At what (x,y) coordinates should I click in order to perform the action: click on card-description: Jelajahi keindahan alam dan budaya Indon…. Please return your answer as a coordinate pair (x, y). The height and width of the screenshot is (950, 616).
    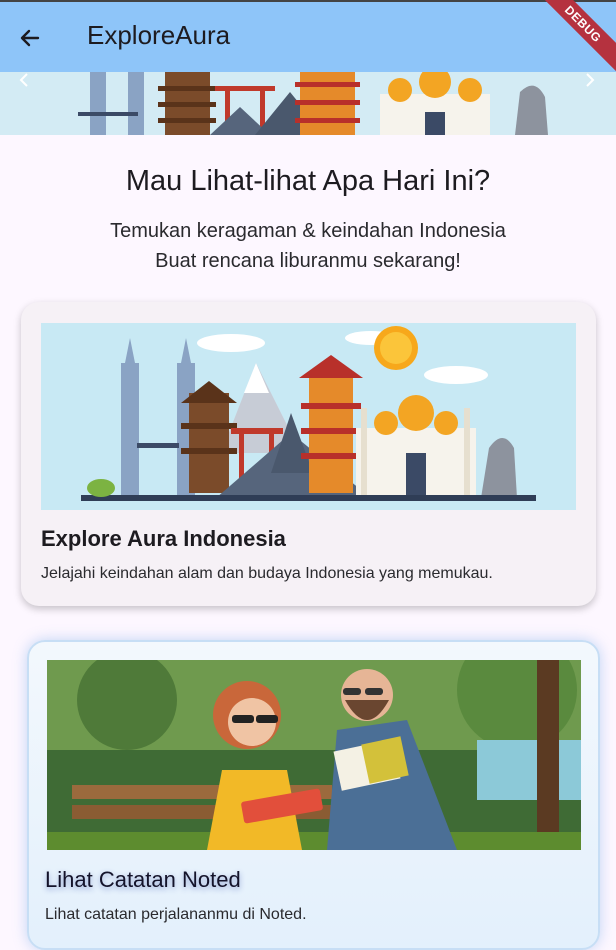
    Looking at the image, I should click on (267, 573).